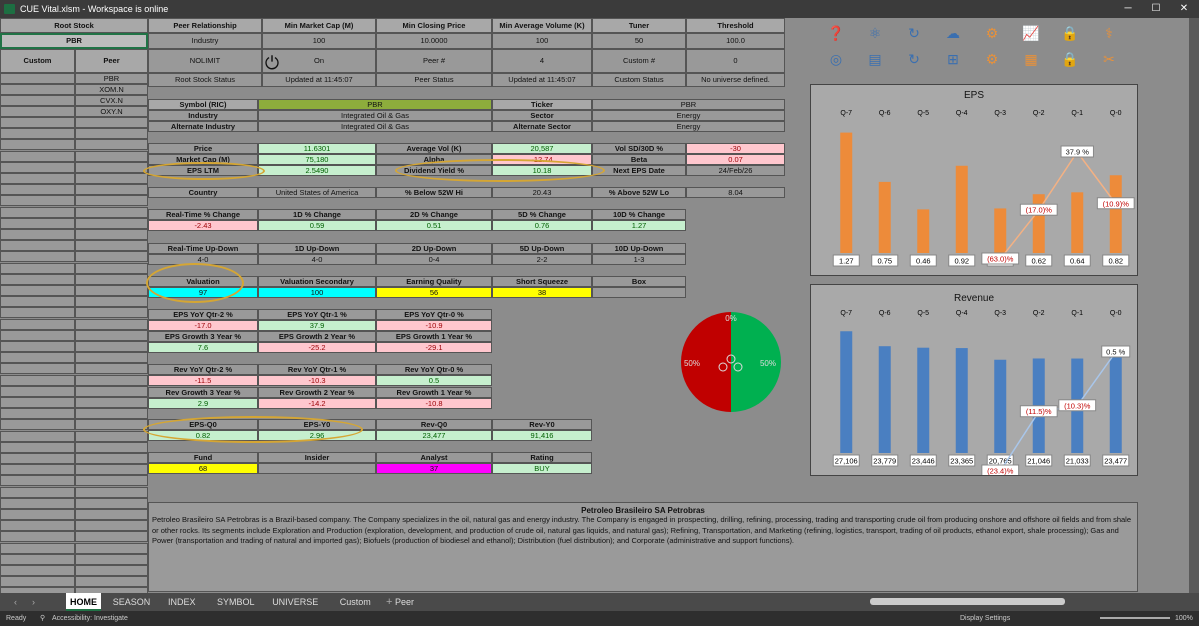  What do you see at coordinates (1184, 9) in the screenshot?
I see `close-icon: ✕` at bounding box center [1184, 9].